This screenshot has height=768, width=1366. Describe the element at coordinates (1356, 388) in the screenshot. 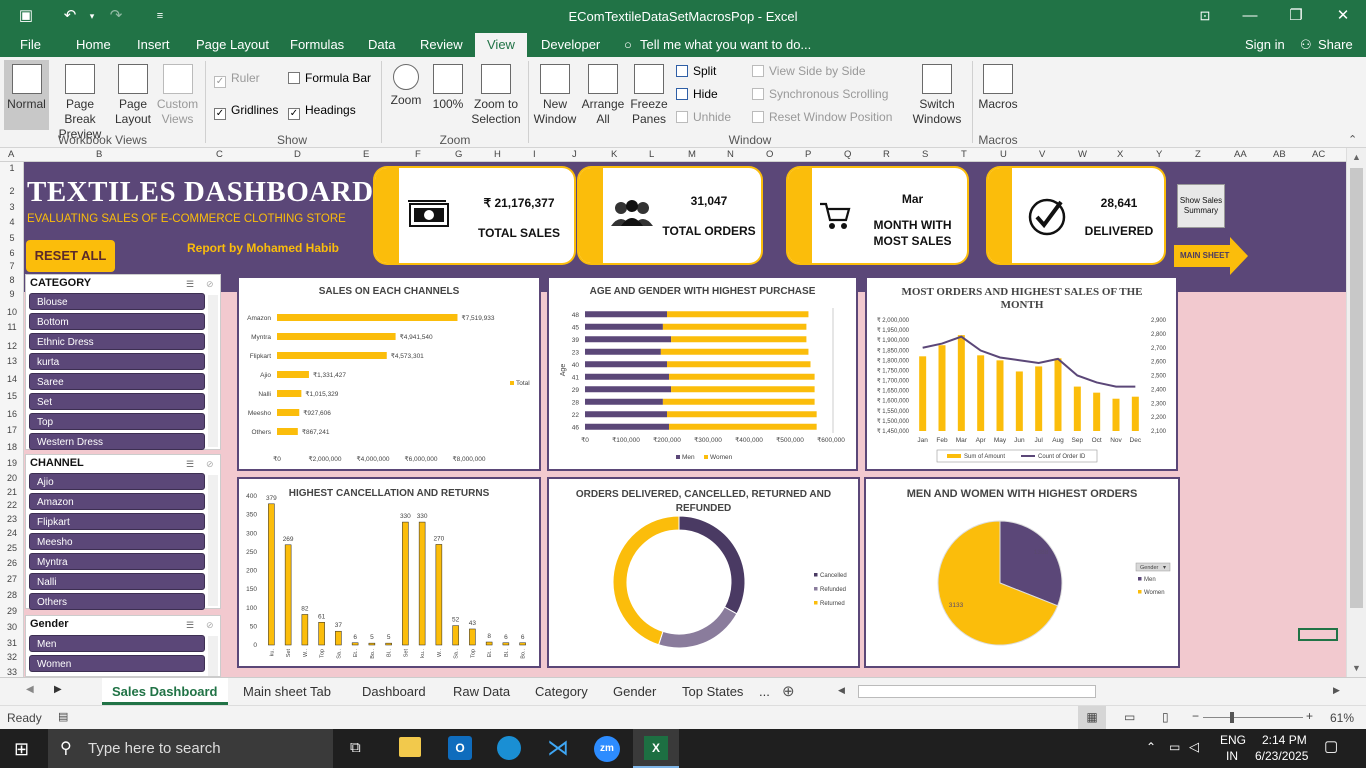

I see `scroll-thumb` at that location.